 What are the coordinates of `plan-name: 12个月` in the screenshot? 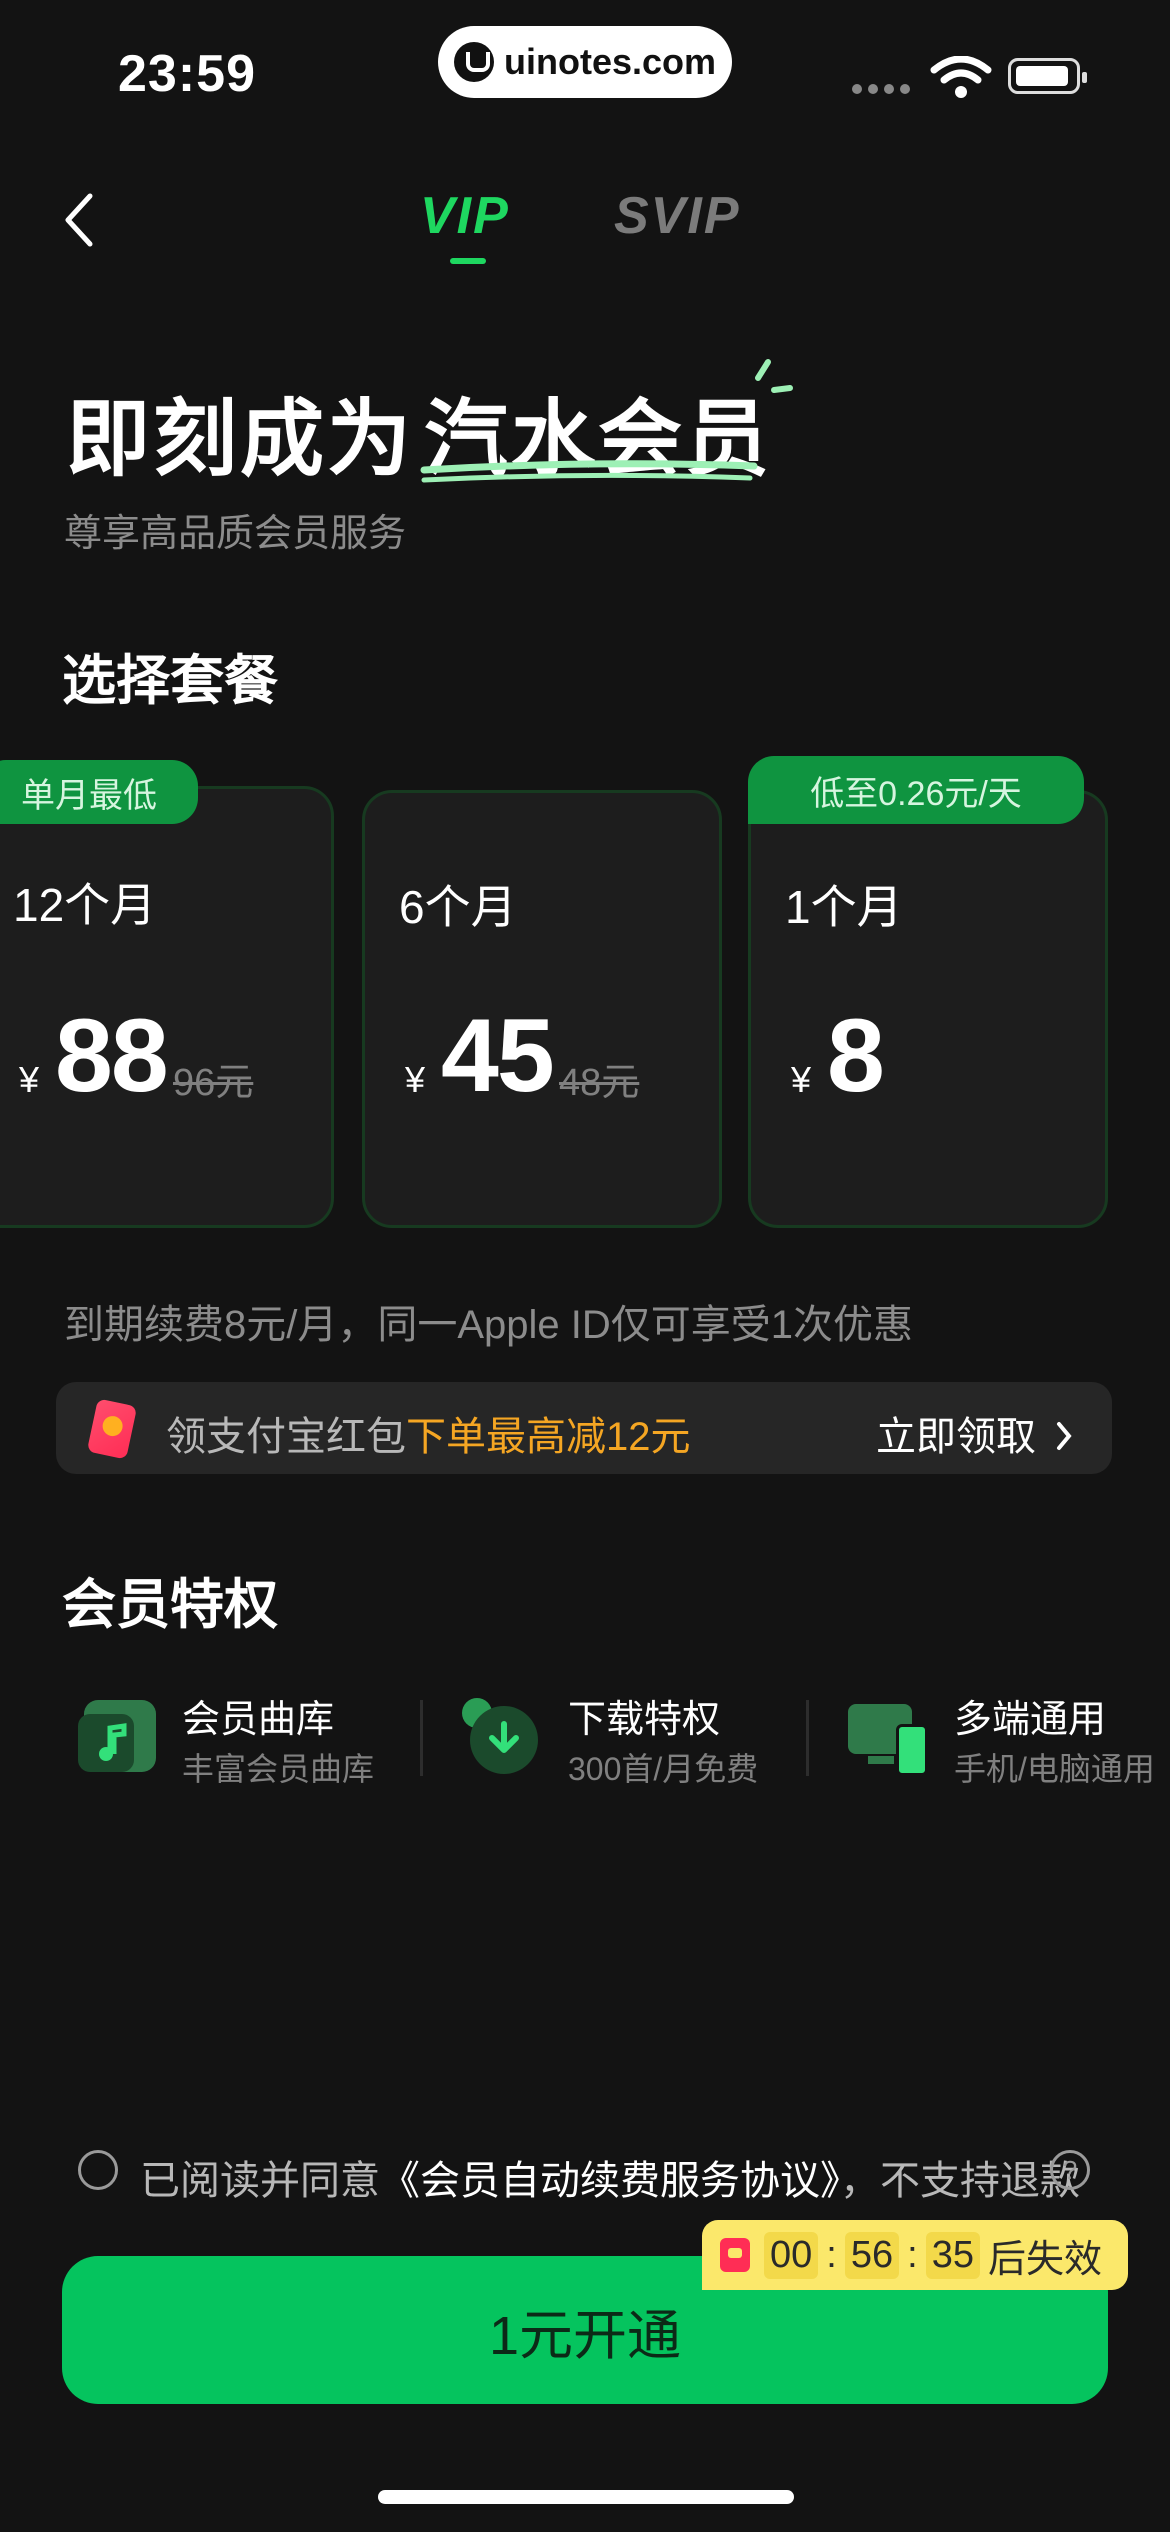 It's located at (85, 905).